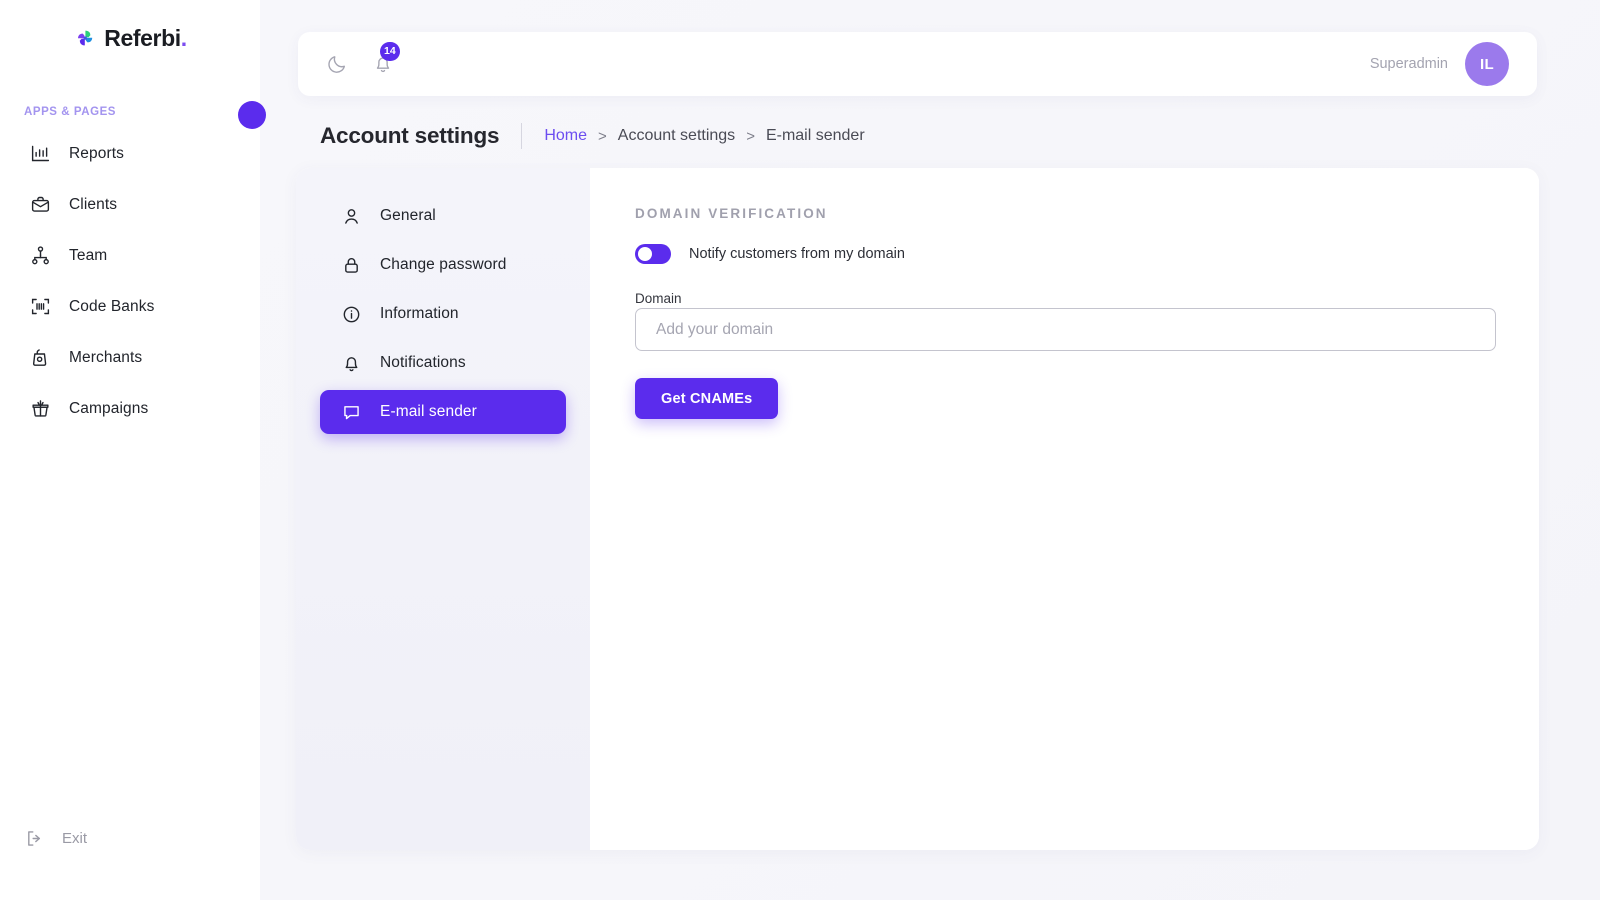 This screenshot has height=900, width=1600. Describe the element at coordinates (96, 153) in the screenshot. I see `sidebar-item-label: Reports` at that location.